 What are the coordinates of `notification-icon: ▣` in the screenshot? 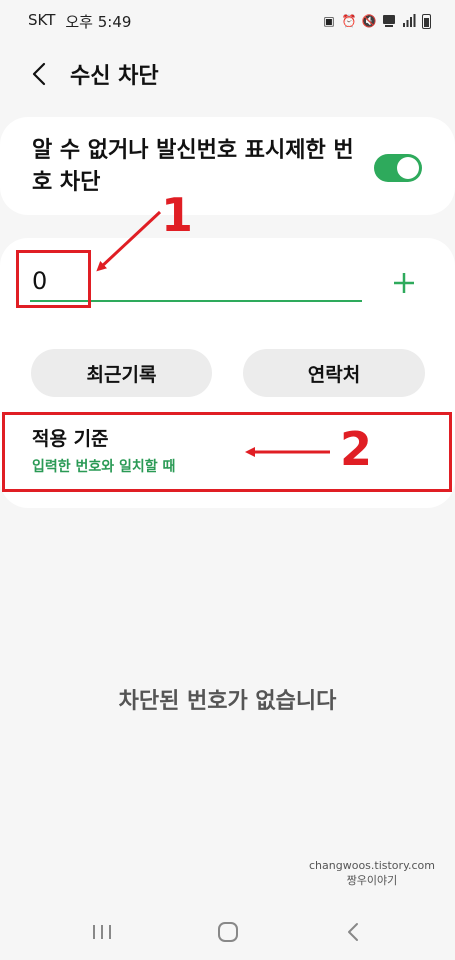 It's located at (329, 21).